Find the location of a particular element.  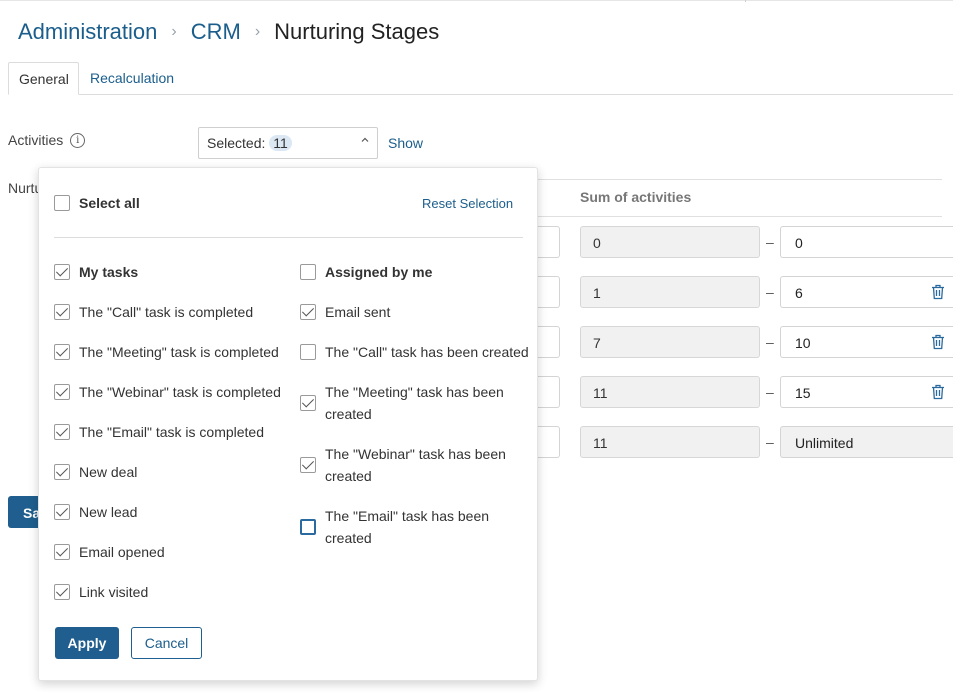

option-label: The "Meeting" task is completed is located at coordinates (179, 352).